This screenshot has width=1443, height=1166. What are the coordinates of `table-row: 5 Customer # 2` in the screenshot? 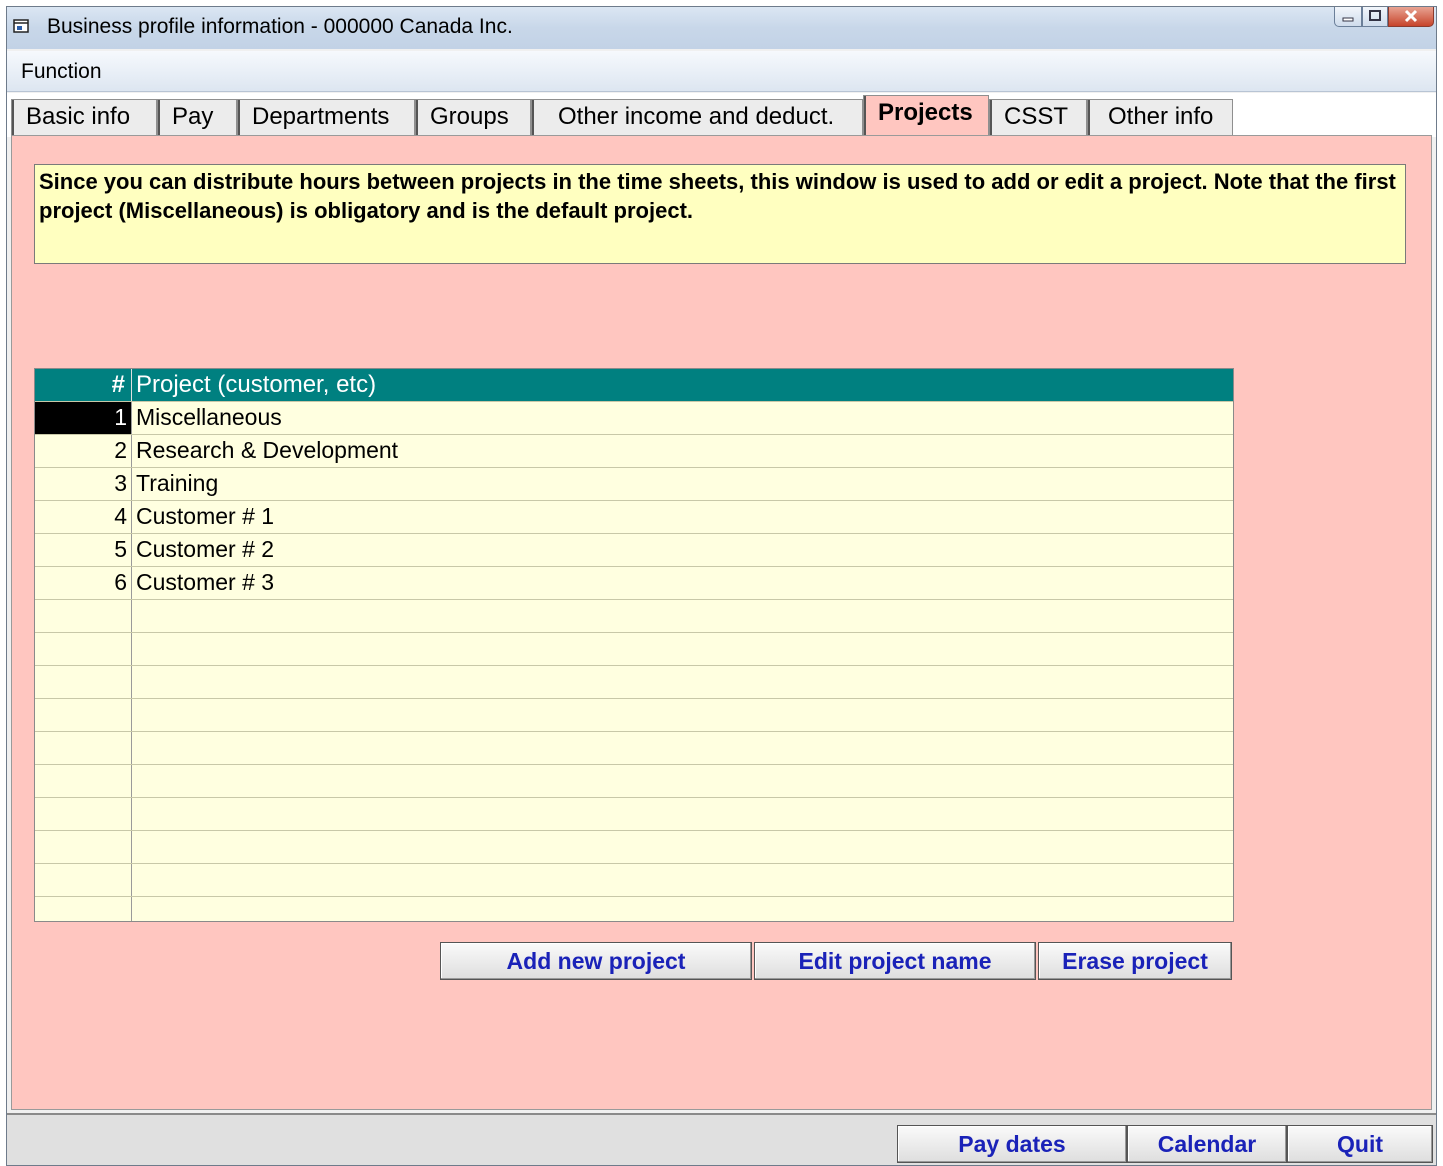 It's located at (634, 549).